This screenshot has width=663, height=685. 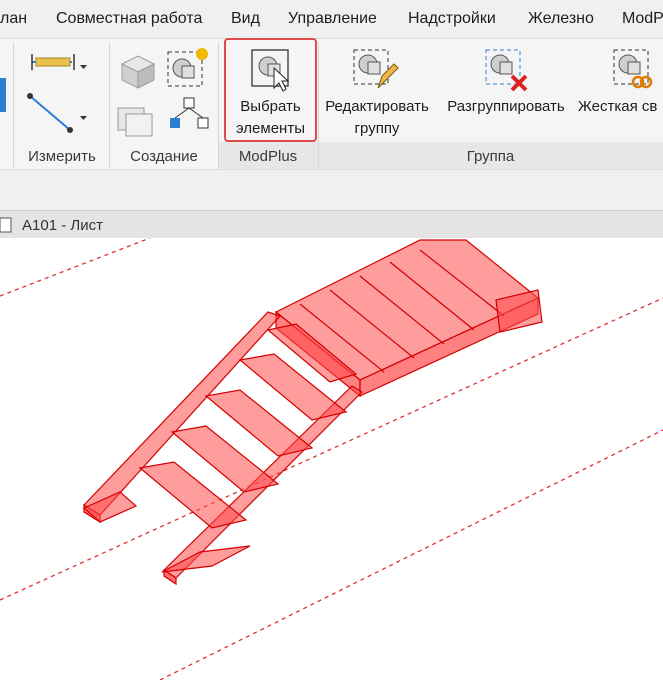 I want to click on model-in-place-icon, so click(x=137, y=69).